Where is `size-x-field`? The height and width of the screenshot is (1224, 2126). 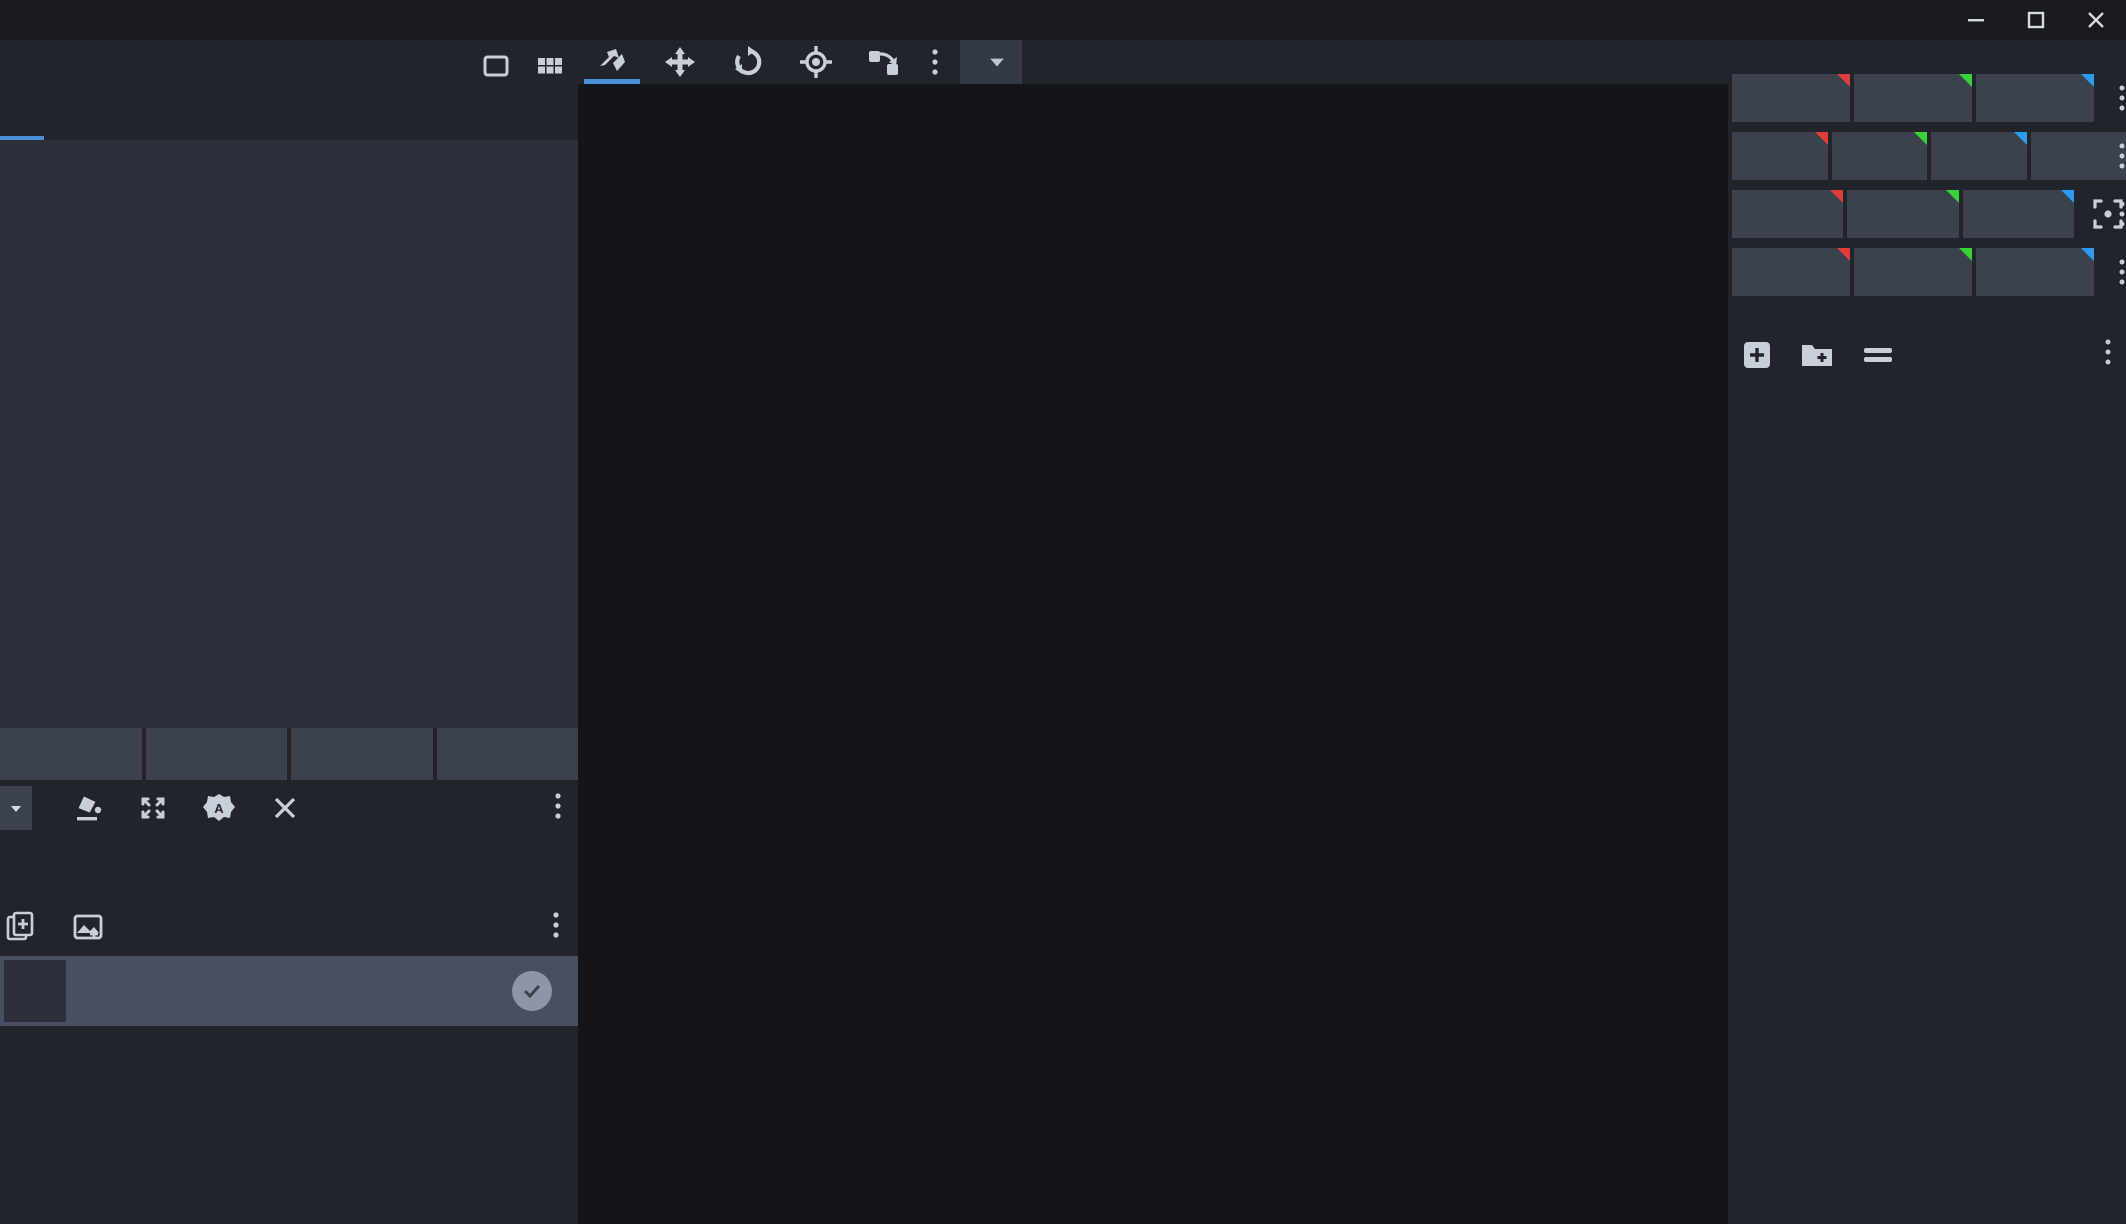
size-x-field is located at coordinates (1780, 156).